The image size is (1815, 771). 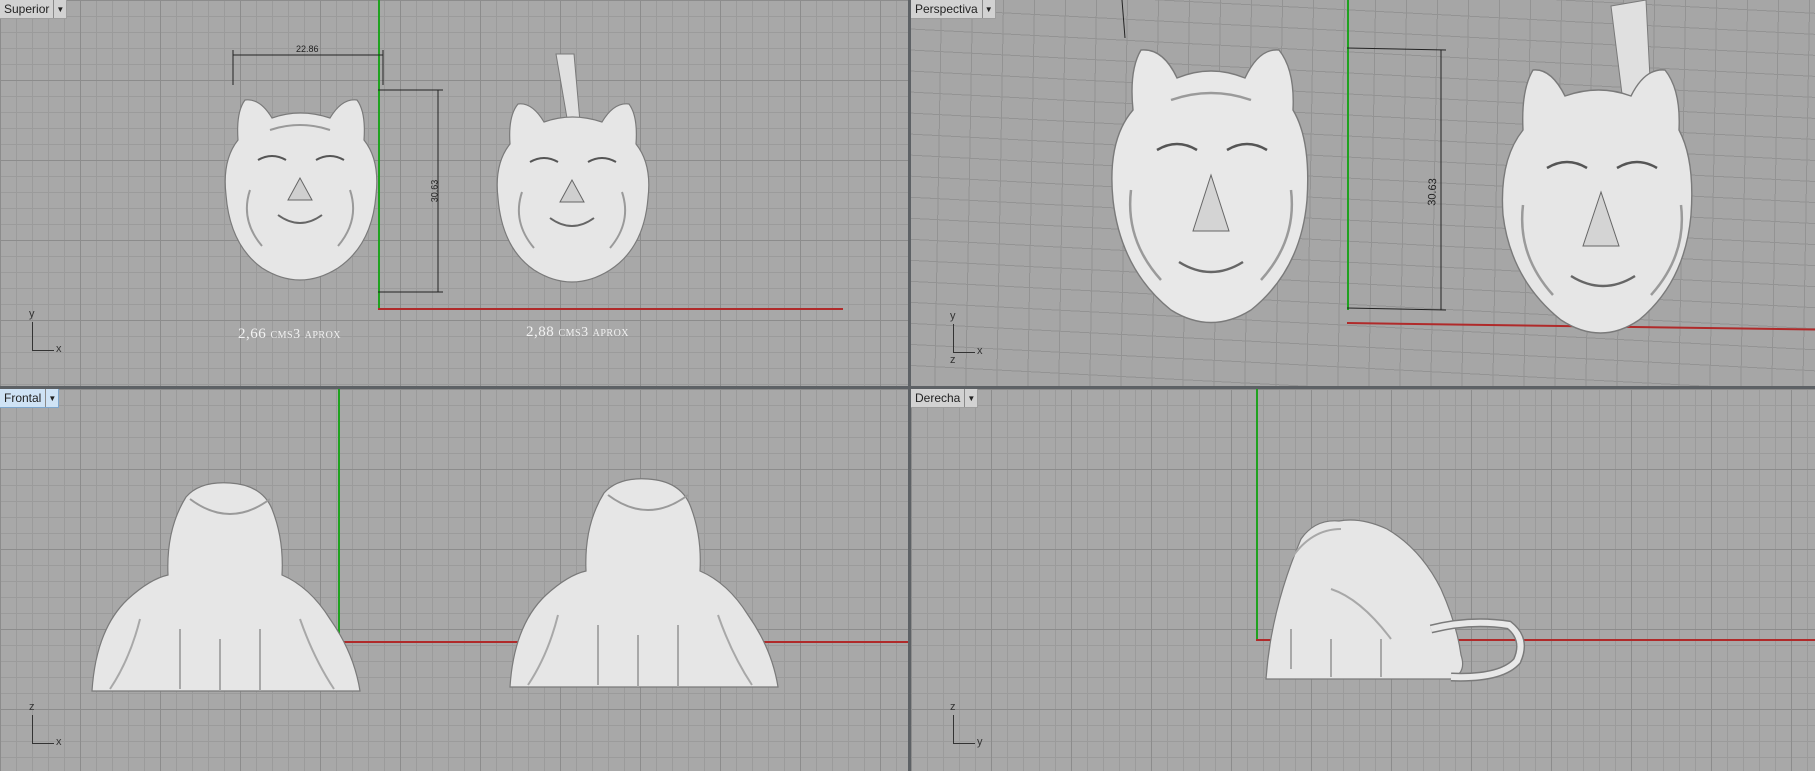 What do you see at coordinates (1402, 167) in the screenshot?
I see `perspective-view-models` at bounding box center [1402, 167].